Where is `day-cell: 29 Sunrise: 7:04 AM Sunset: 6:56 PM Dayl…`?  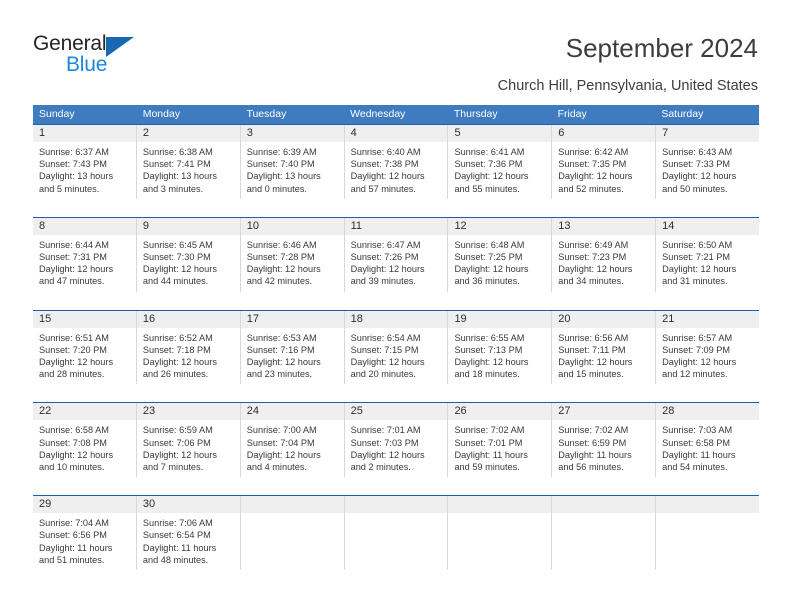 day-cell: 29 Sunrise: 7:04 AM Sunset: 6:56 PM Dayl… is located at coordinates (85, 533).